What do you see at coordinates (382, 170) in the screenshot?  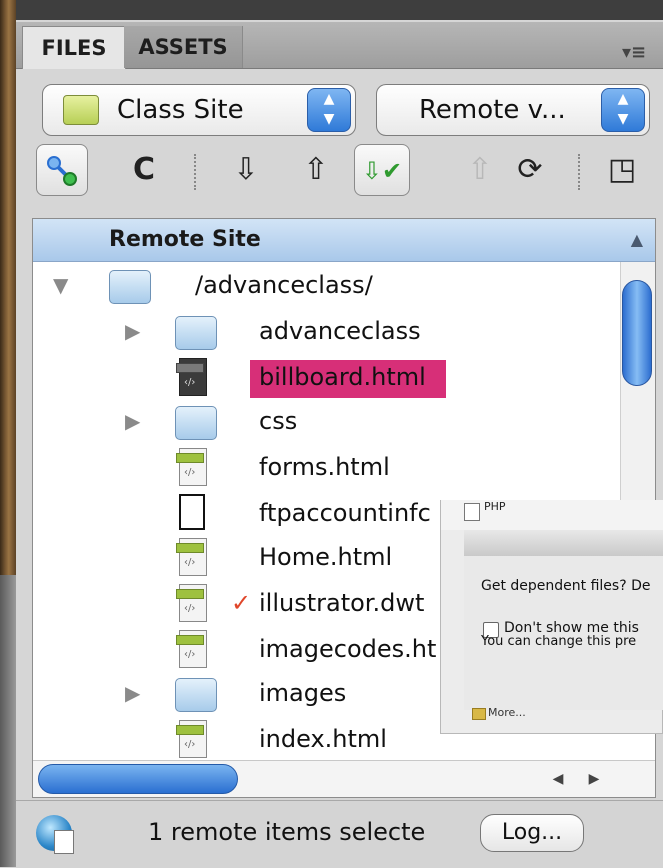 I see `check-out-icon: ⇩✔` at bounding box center [382, 170].